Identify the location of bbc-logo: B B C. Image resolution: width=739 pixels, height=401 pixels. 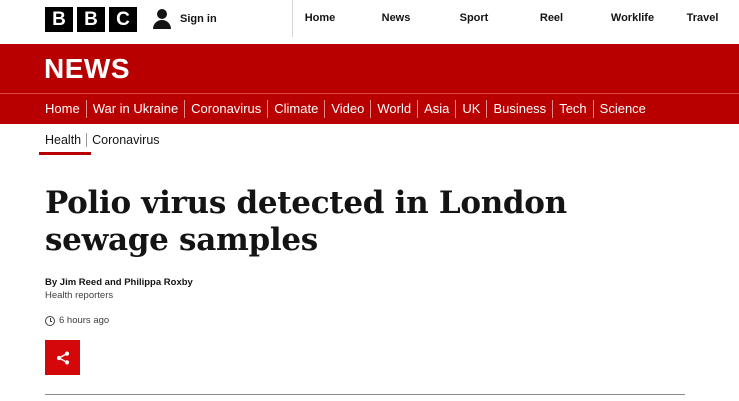
(91, 19).